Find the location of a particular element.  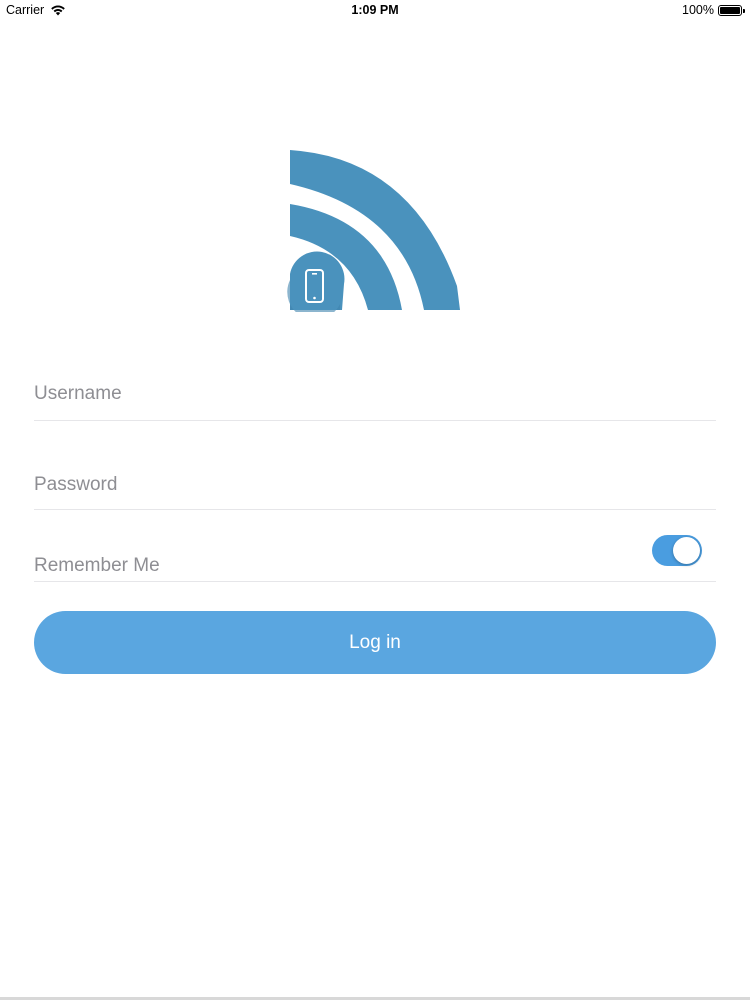

status-bar: Carrier 1:09 PM 100% is located at coordinates (375, 11).